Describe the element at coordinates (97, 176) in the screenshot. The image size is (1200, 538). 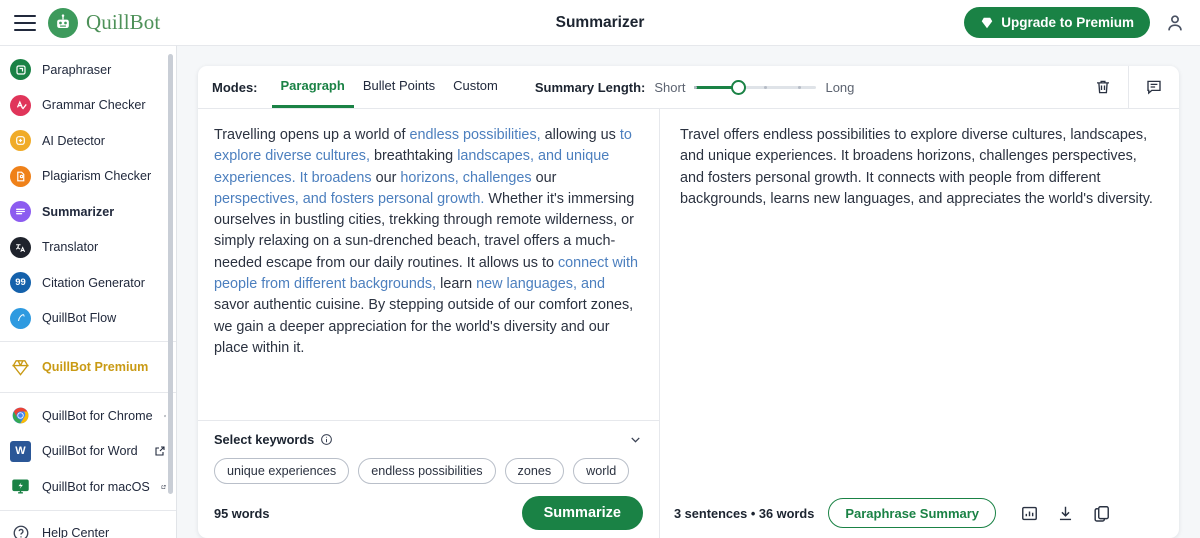
I see `sidebar-item-label: Plagiarism Checker` at that location.